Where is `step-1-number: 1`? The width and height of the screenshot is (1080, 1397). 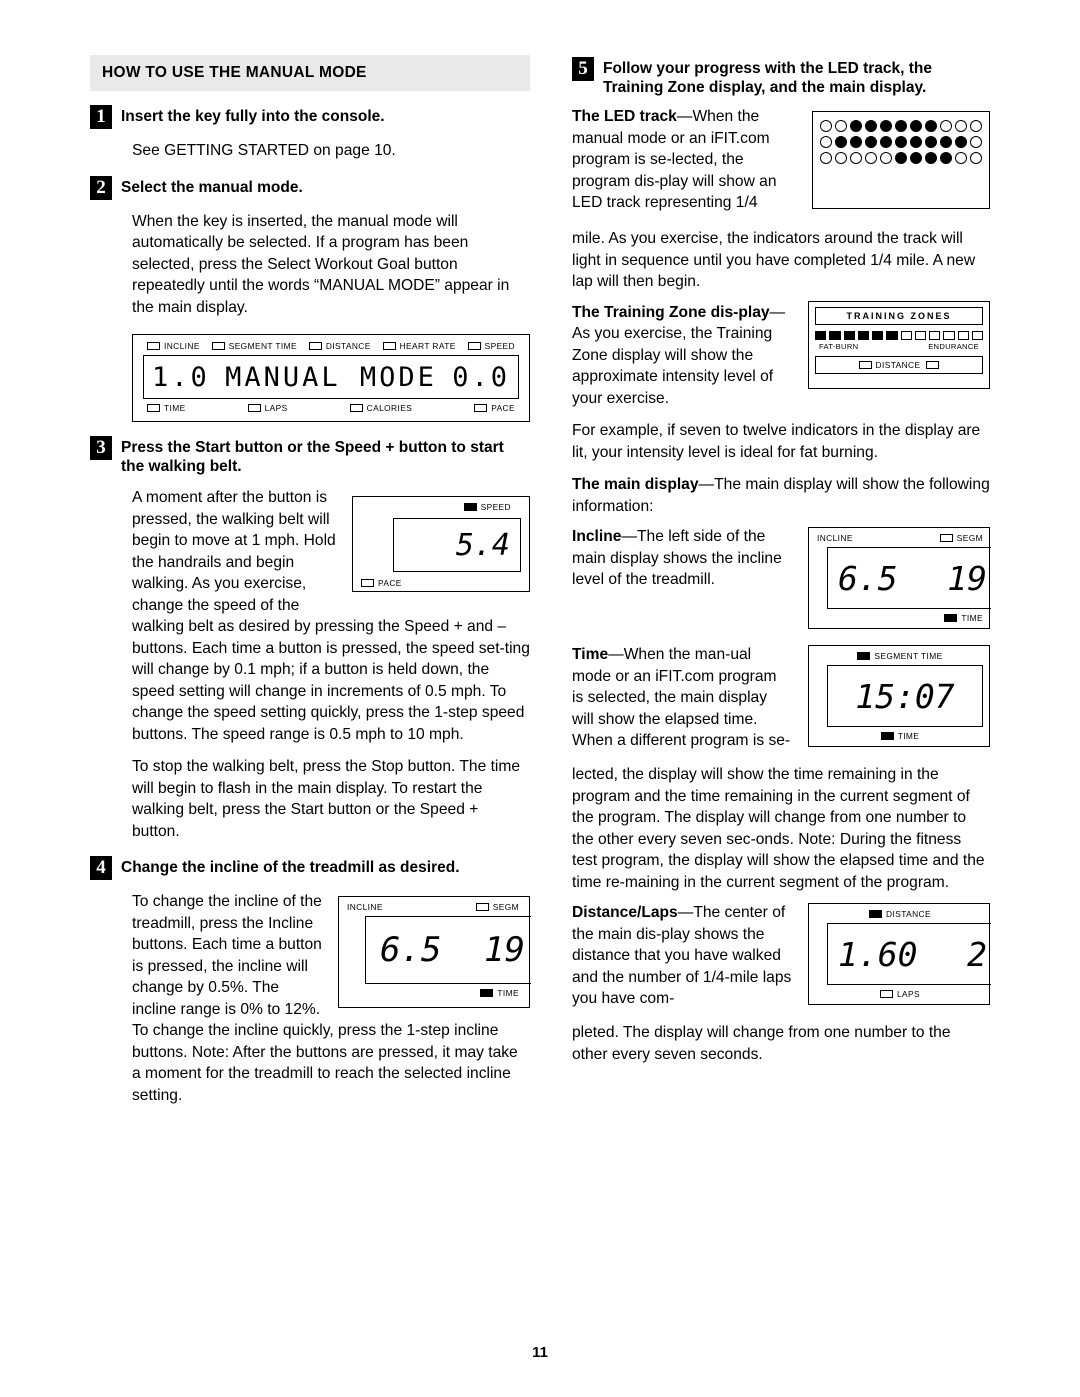
step-1-number: 1 is located at coordinates (101, 117).